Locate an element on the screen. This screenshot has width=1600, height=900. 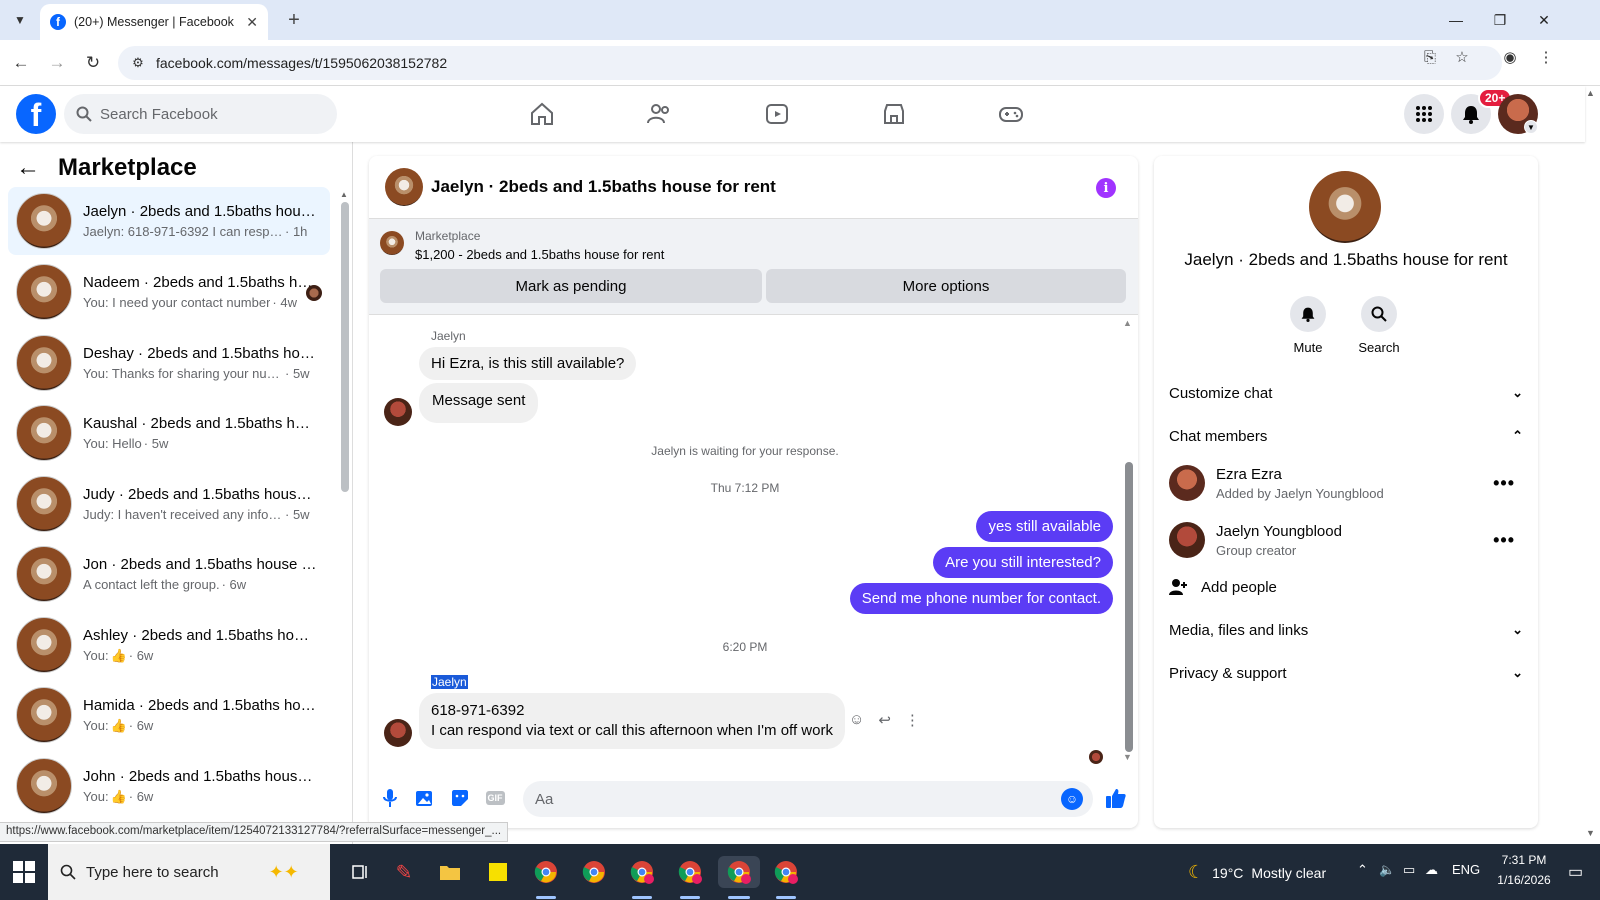
chat-members-row: Chat members ⌃ is located at coordinates (1346, 436).